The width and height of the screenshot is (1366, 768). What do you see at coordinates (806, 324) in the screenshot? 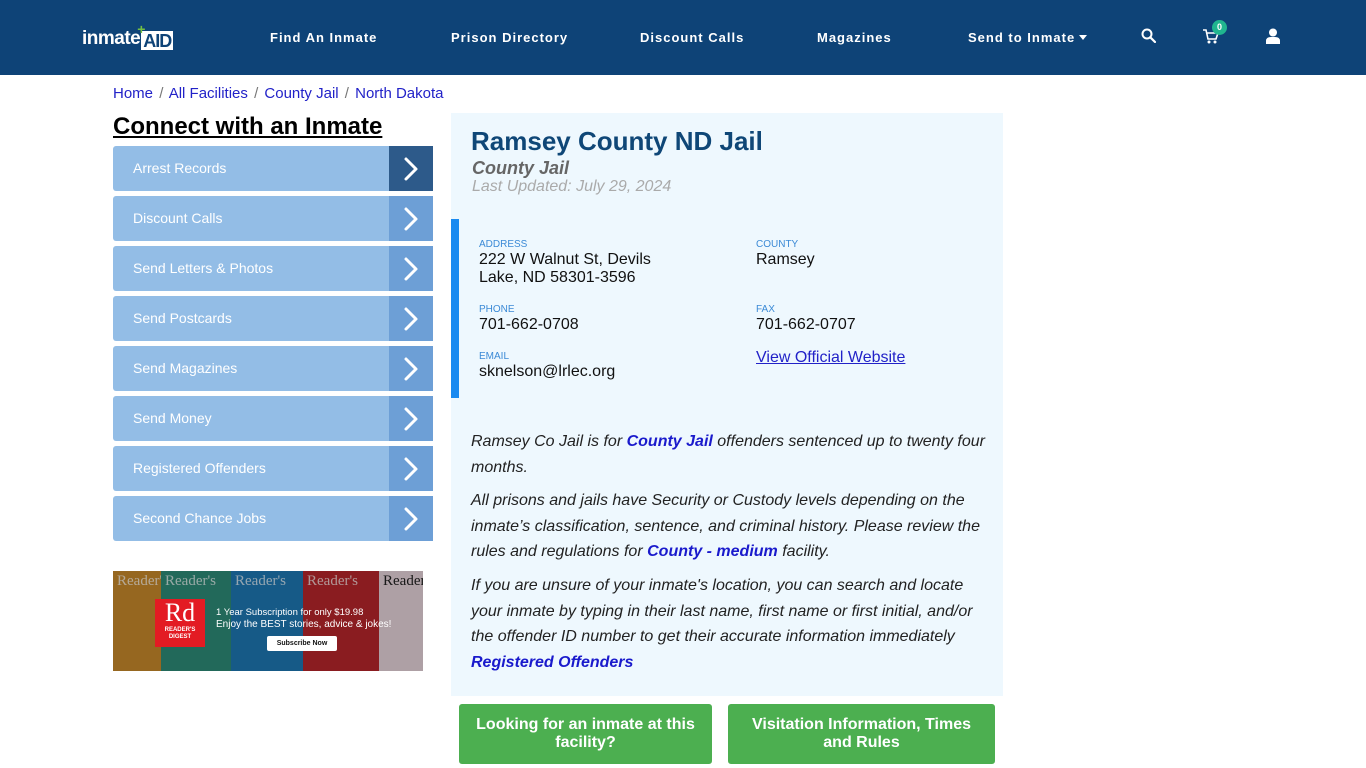
I see `fax-value: 701-662-0707` at bounding box center [806, 324].